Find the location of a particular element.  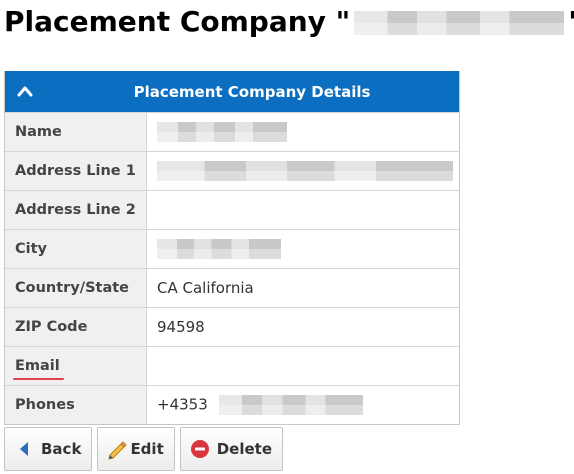

label-name: Name is located at coordinates (76, 132).